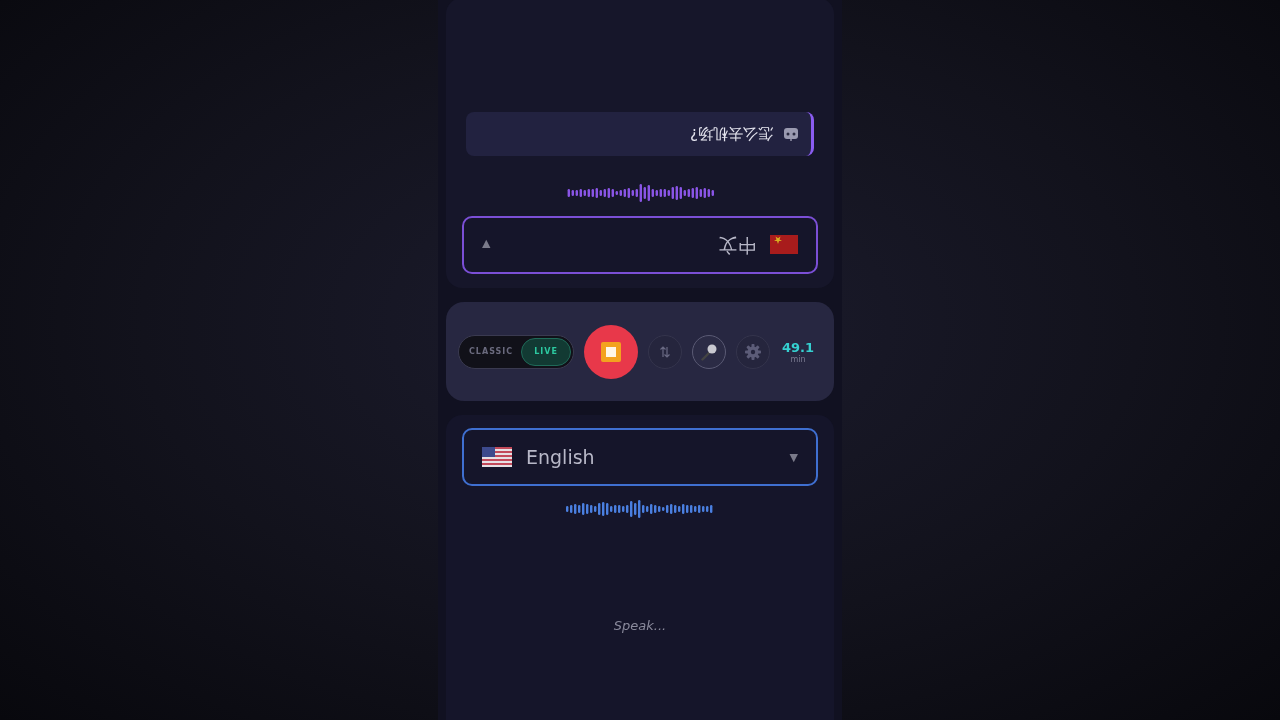  What do you see at coordinates (560, 457) in the screenshot?
I see `language-label: English` at bounding box center [560, 457].